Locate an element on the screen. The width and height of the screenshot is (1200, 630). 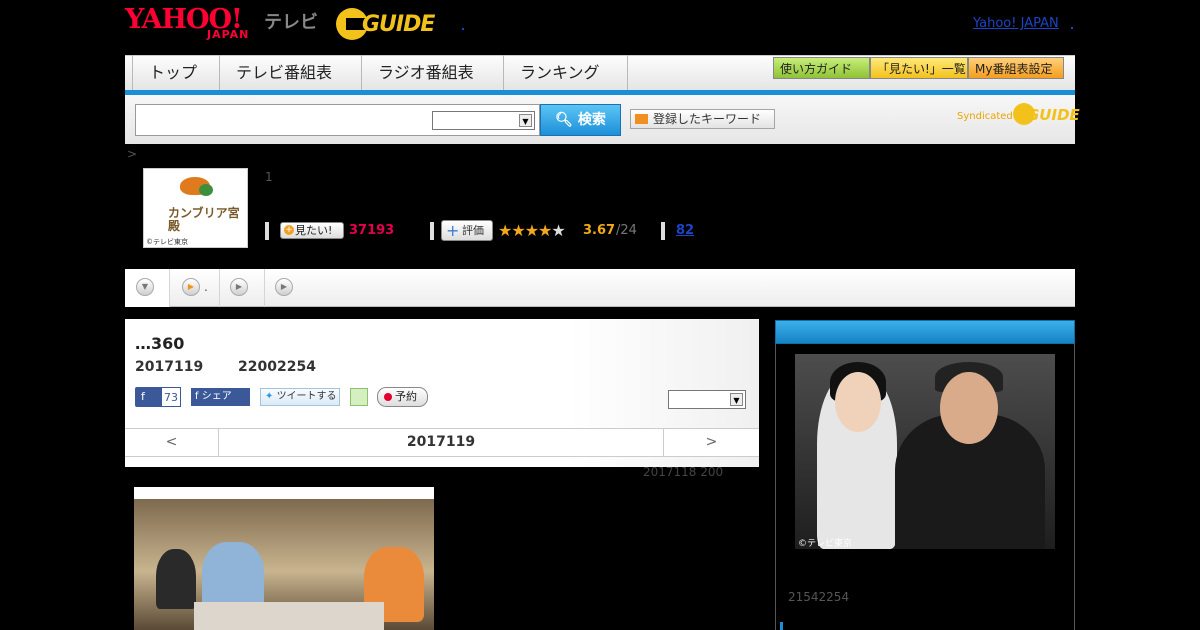
subtab-3: ▶ is located at coordinates (285, 288).